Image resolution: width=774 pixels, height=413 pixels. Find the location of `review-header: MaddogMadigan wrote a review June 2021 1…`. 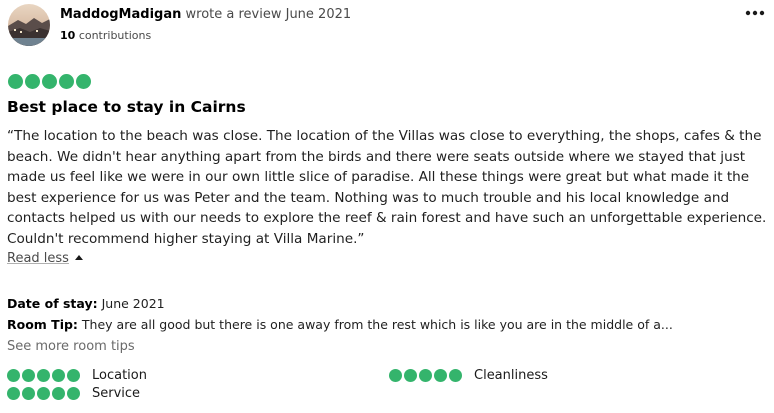

review-header: MaddogMadigan wrote a review June 2021 1… is located at coordinates (388, 26).